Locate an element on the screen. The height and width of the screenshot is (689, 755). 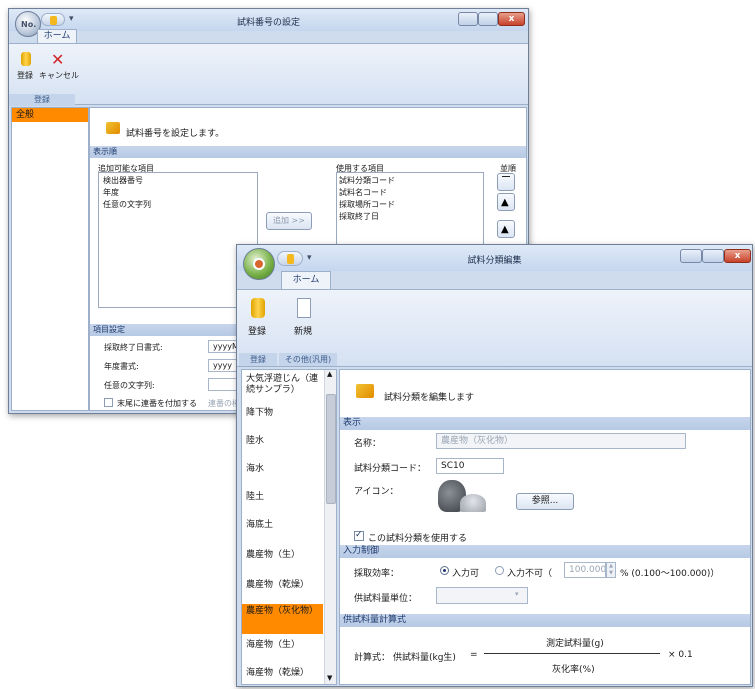
serial-label: 末尾に連番を付加する is located at coordinates (157, 403).